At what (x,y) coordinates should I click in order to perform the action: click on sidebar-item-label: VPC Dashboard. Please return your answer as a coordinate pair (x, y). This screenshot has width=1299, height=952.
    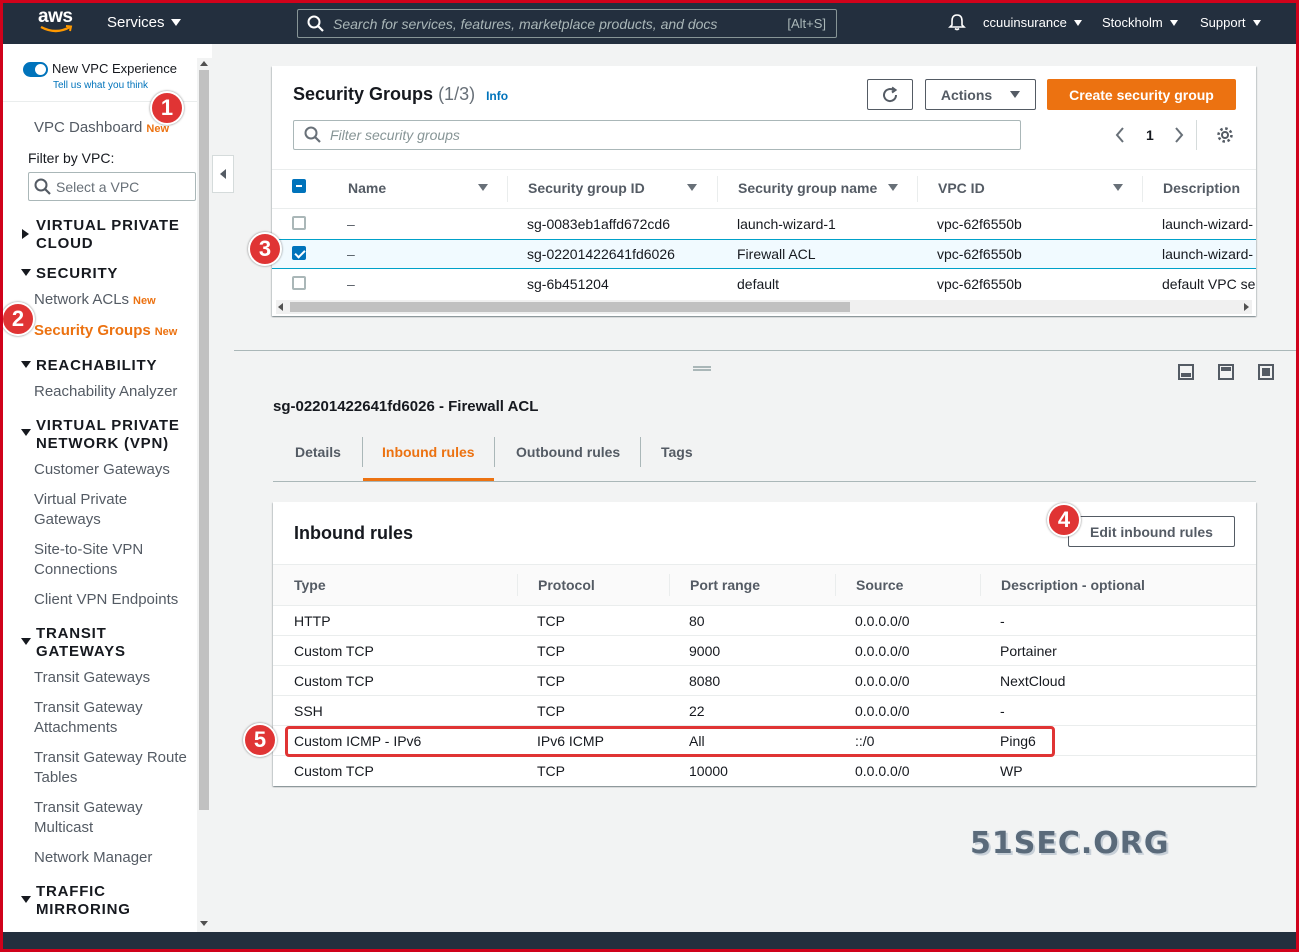
    Looking at the image, I should click on (88, 127).